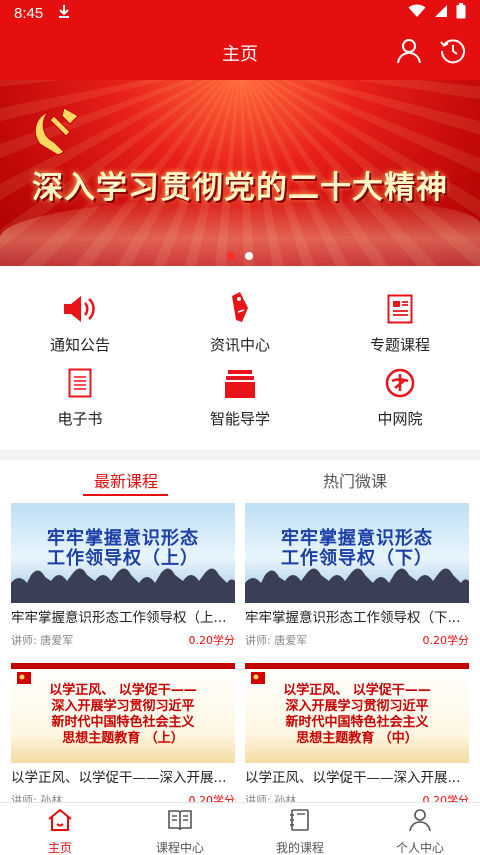  I want to click on carousel-indicator, so click(240, 256).